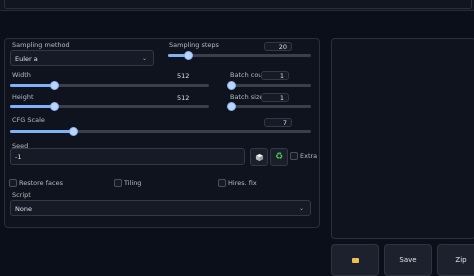 The height and width of the screenshot is (276, 474). What do you see at coordinates (28, 120) in the screenshot?
I see `cfg-scale-label: CFG Scale` at bounding box center [28, 120].